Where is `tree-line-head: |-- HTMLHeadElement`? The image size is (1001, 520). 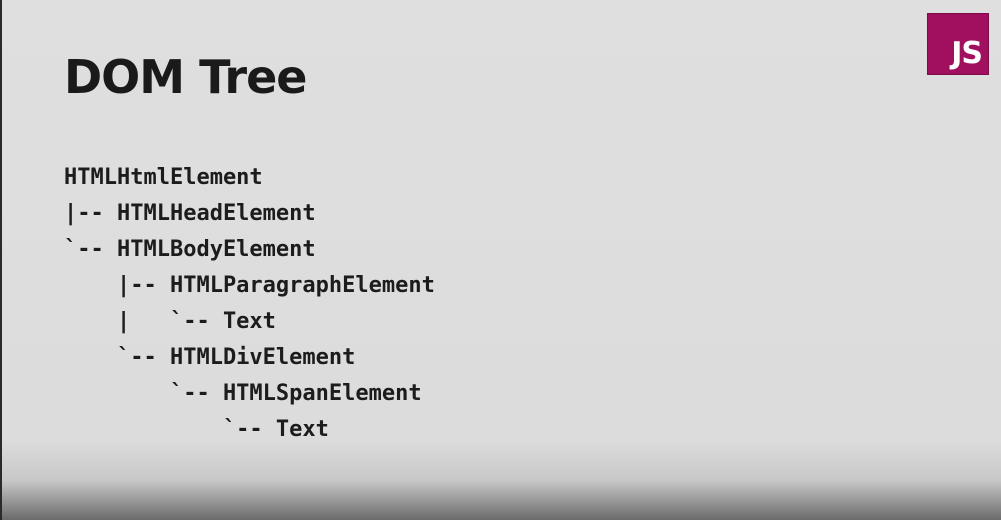 tree-line-head: |-- HTMLHeadElement is located at coordinates (190, 213).